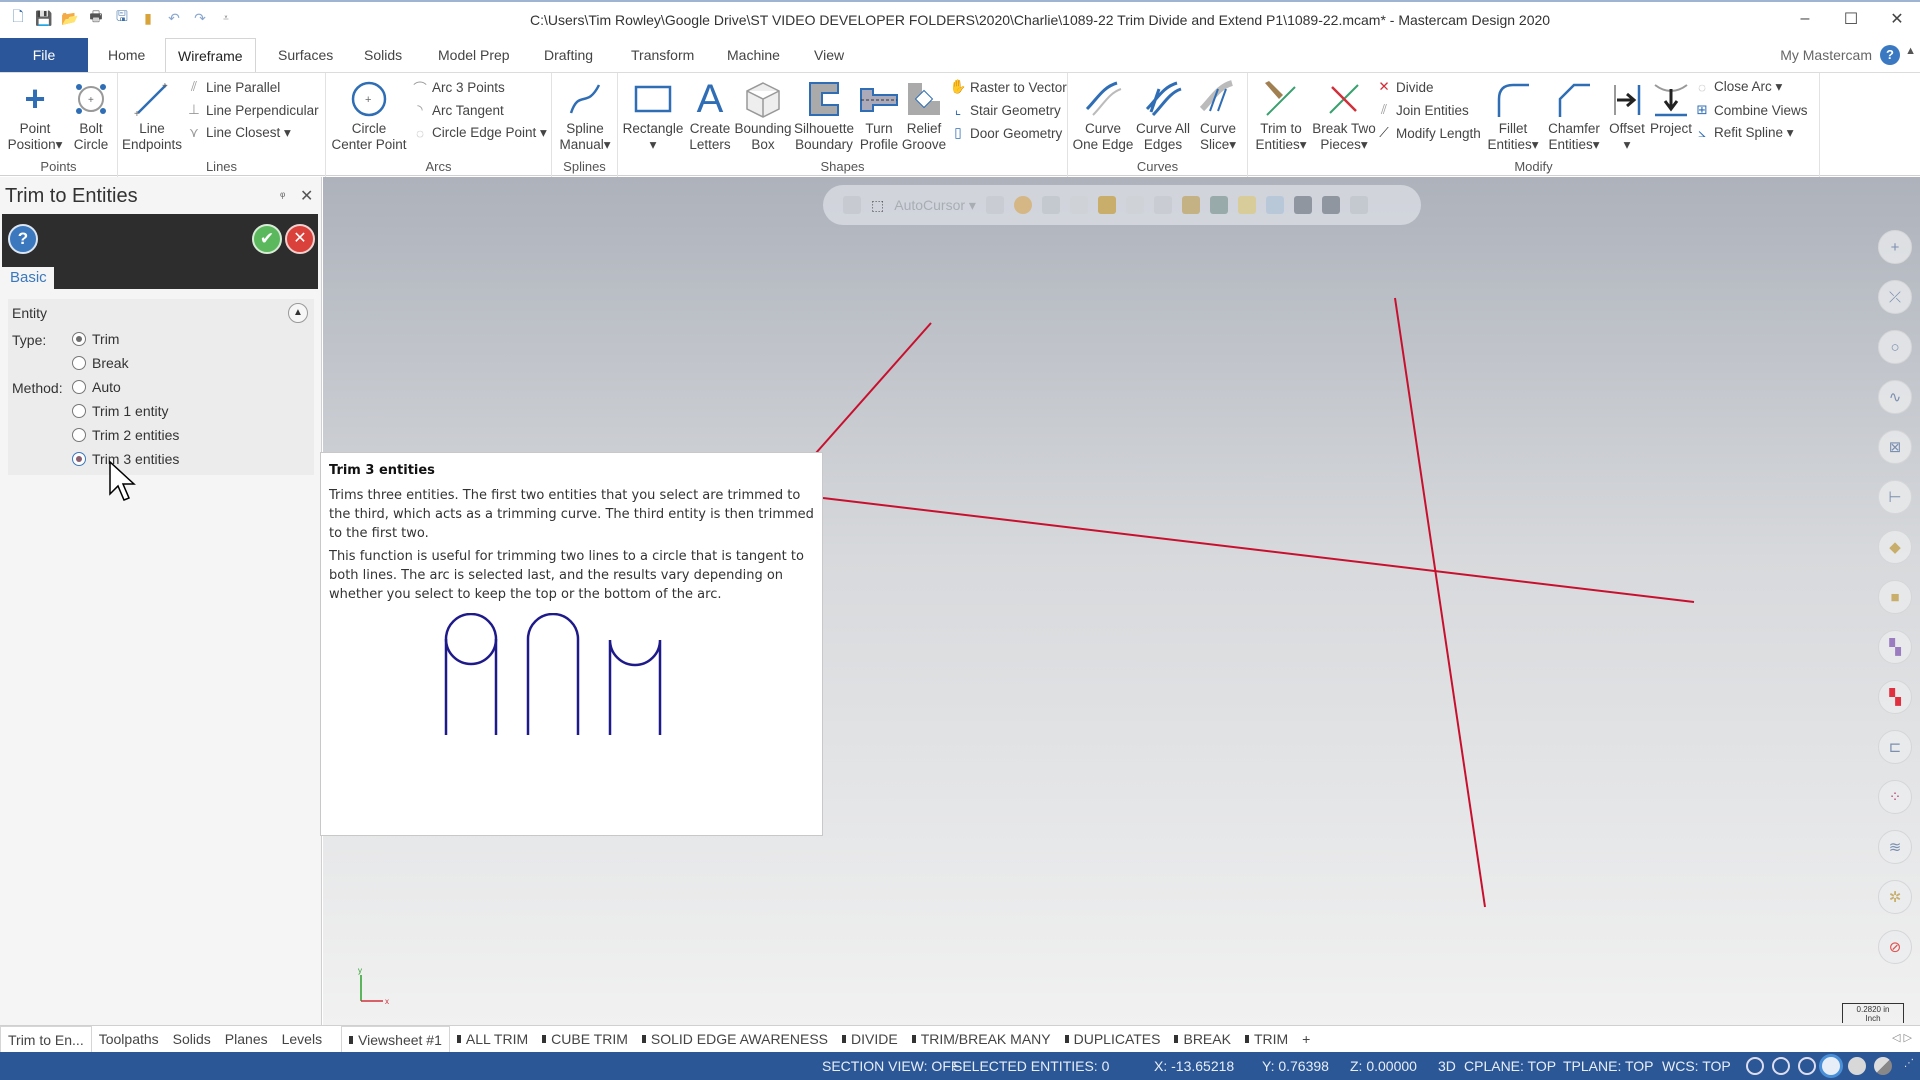 The image size is (1920, 1080). What do you see at coordinates (1202, 1039) in the screenshot?
I see `viewsheet-tab: BREAK` at bounding box center [1202, 1039].